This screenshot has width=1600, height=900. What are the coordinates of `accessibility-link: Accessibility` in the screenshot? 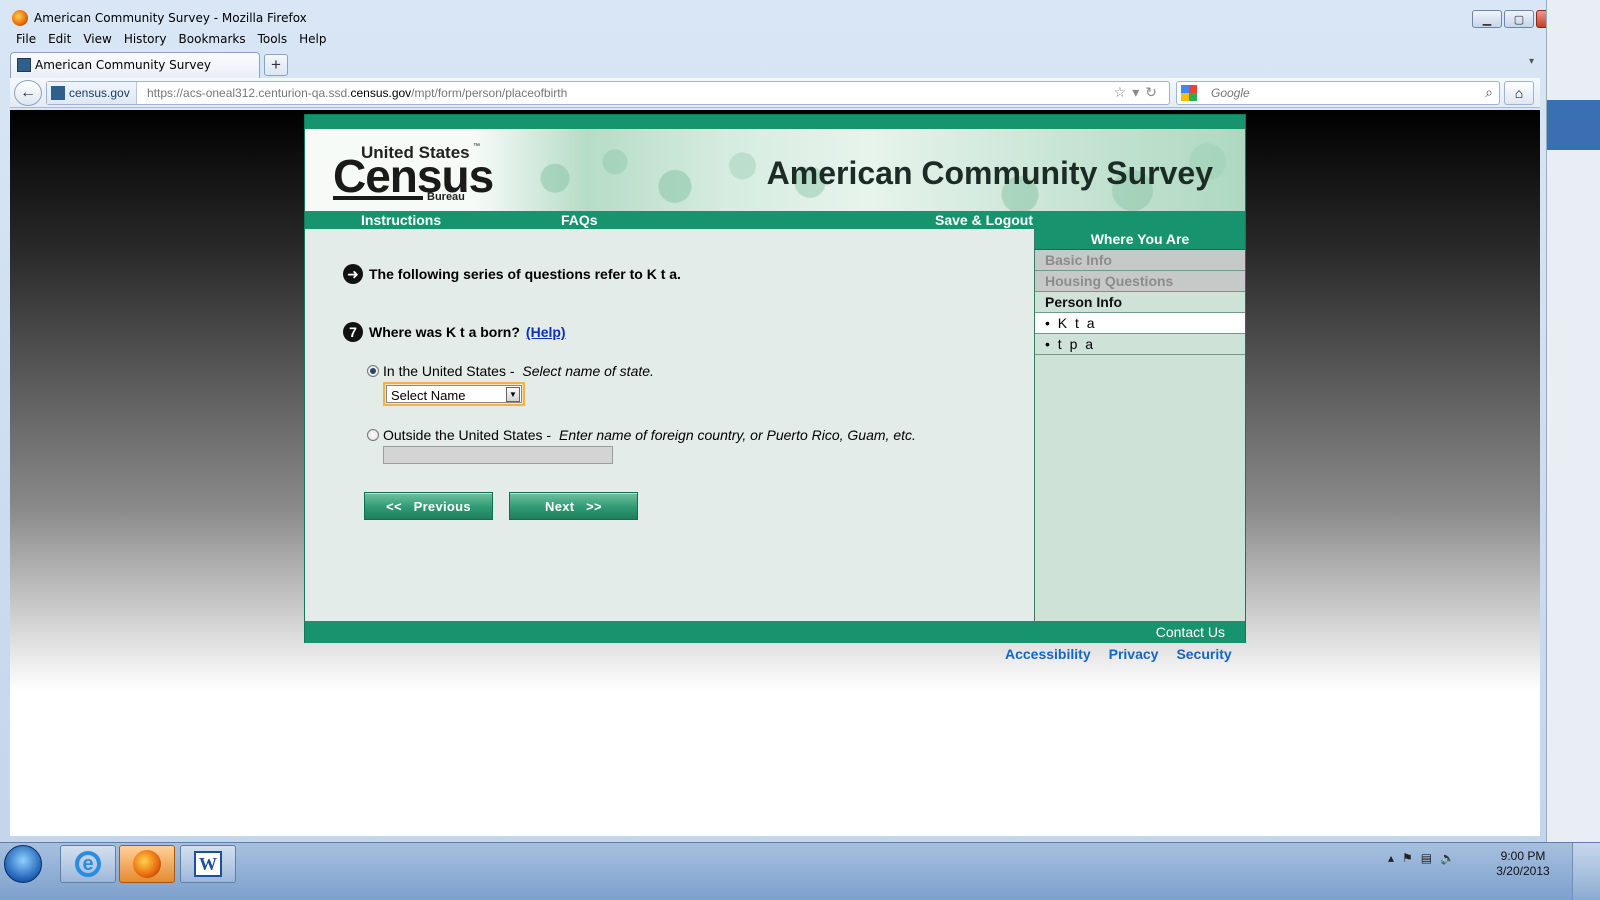 It's located at (1048, 654).